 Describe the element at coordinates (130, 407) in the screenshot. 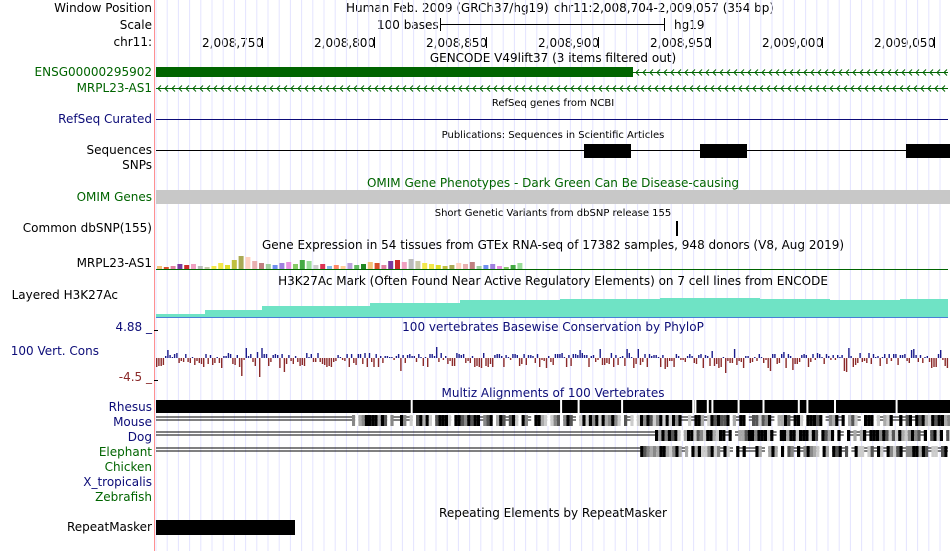

I see `multiz-species-rhesus: Rhesus` at that location.